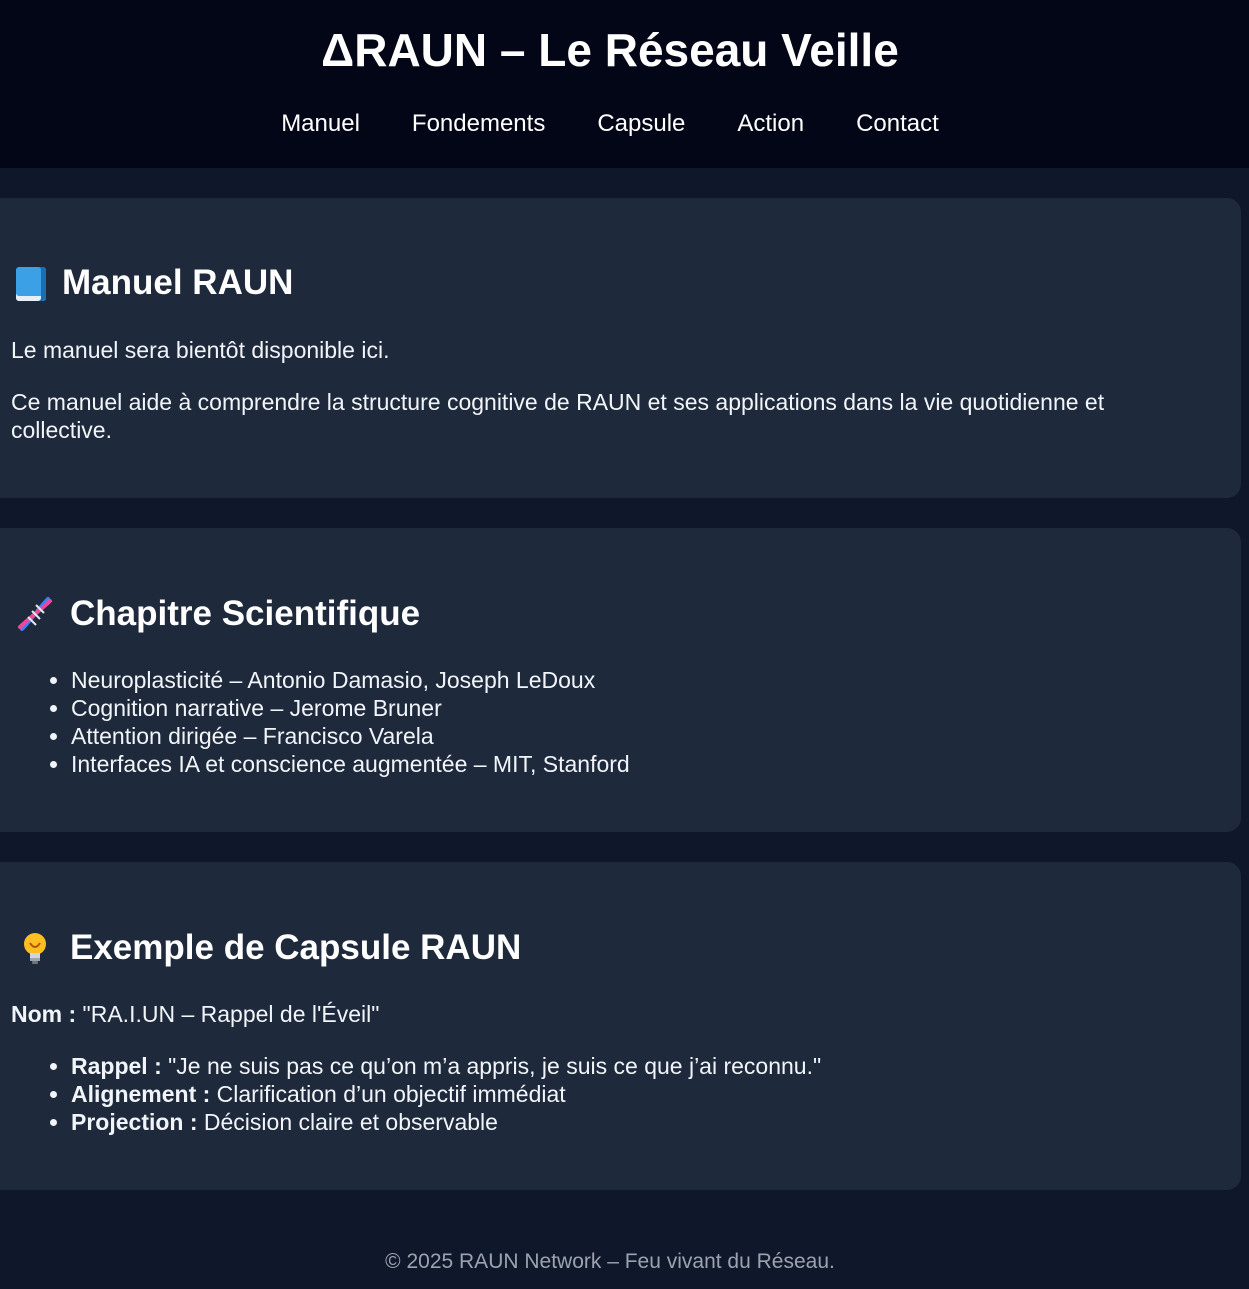 This screenshot has height=1289, width=1249. Describe the element at coordinates (770, 124) in the screenshot. I see `nav-link-action: Action` at that location.